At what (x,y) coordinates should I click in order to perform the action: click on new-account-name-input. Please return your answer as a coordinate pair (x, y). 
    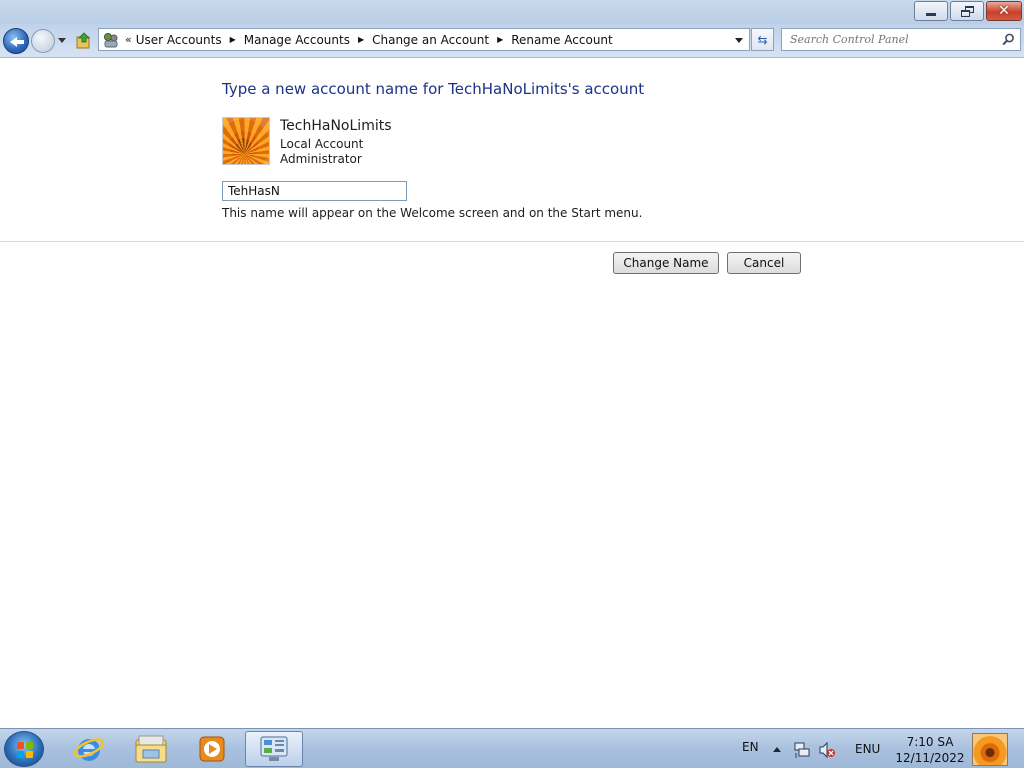
    Looking at the image, I should click on (314, 191).